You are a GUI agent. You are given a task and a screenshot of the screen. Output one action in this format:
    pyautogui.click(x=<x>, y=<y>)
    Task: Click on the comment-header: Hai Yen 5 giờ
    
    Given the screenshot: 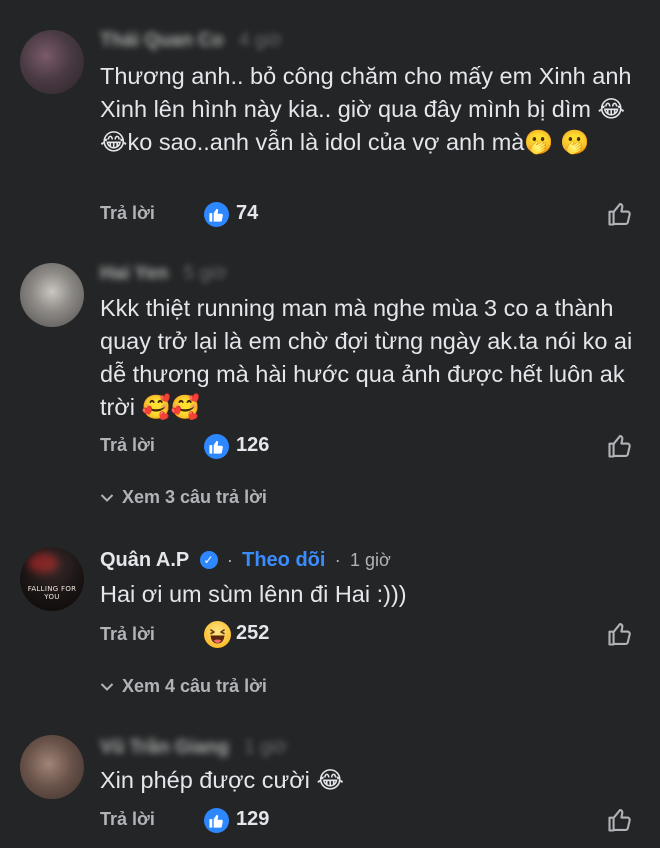 What is the action you would take?
    pyautogui.click(x=163, y=274)
    